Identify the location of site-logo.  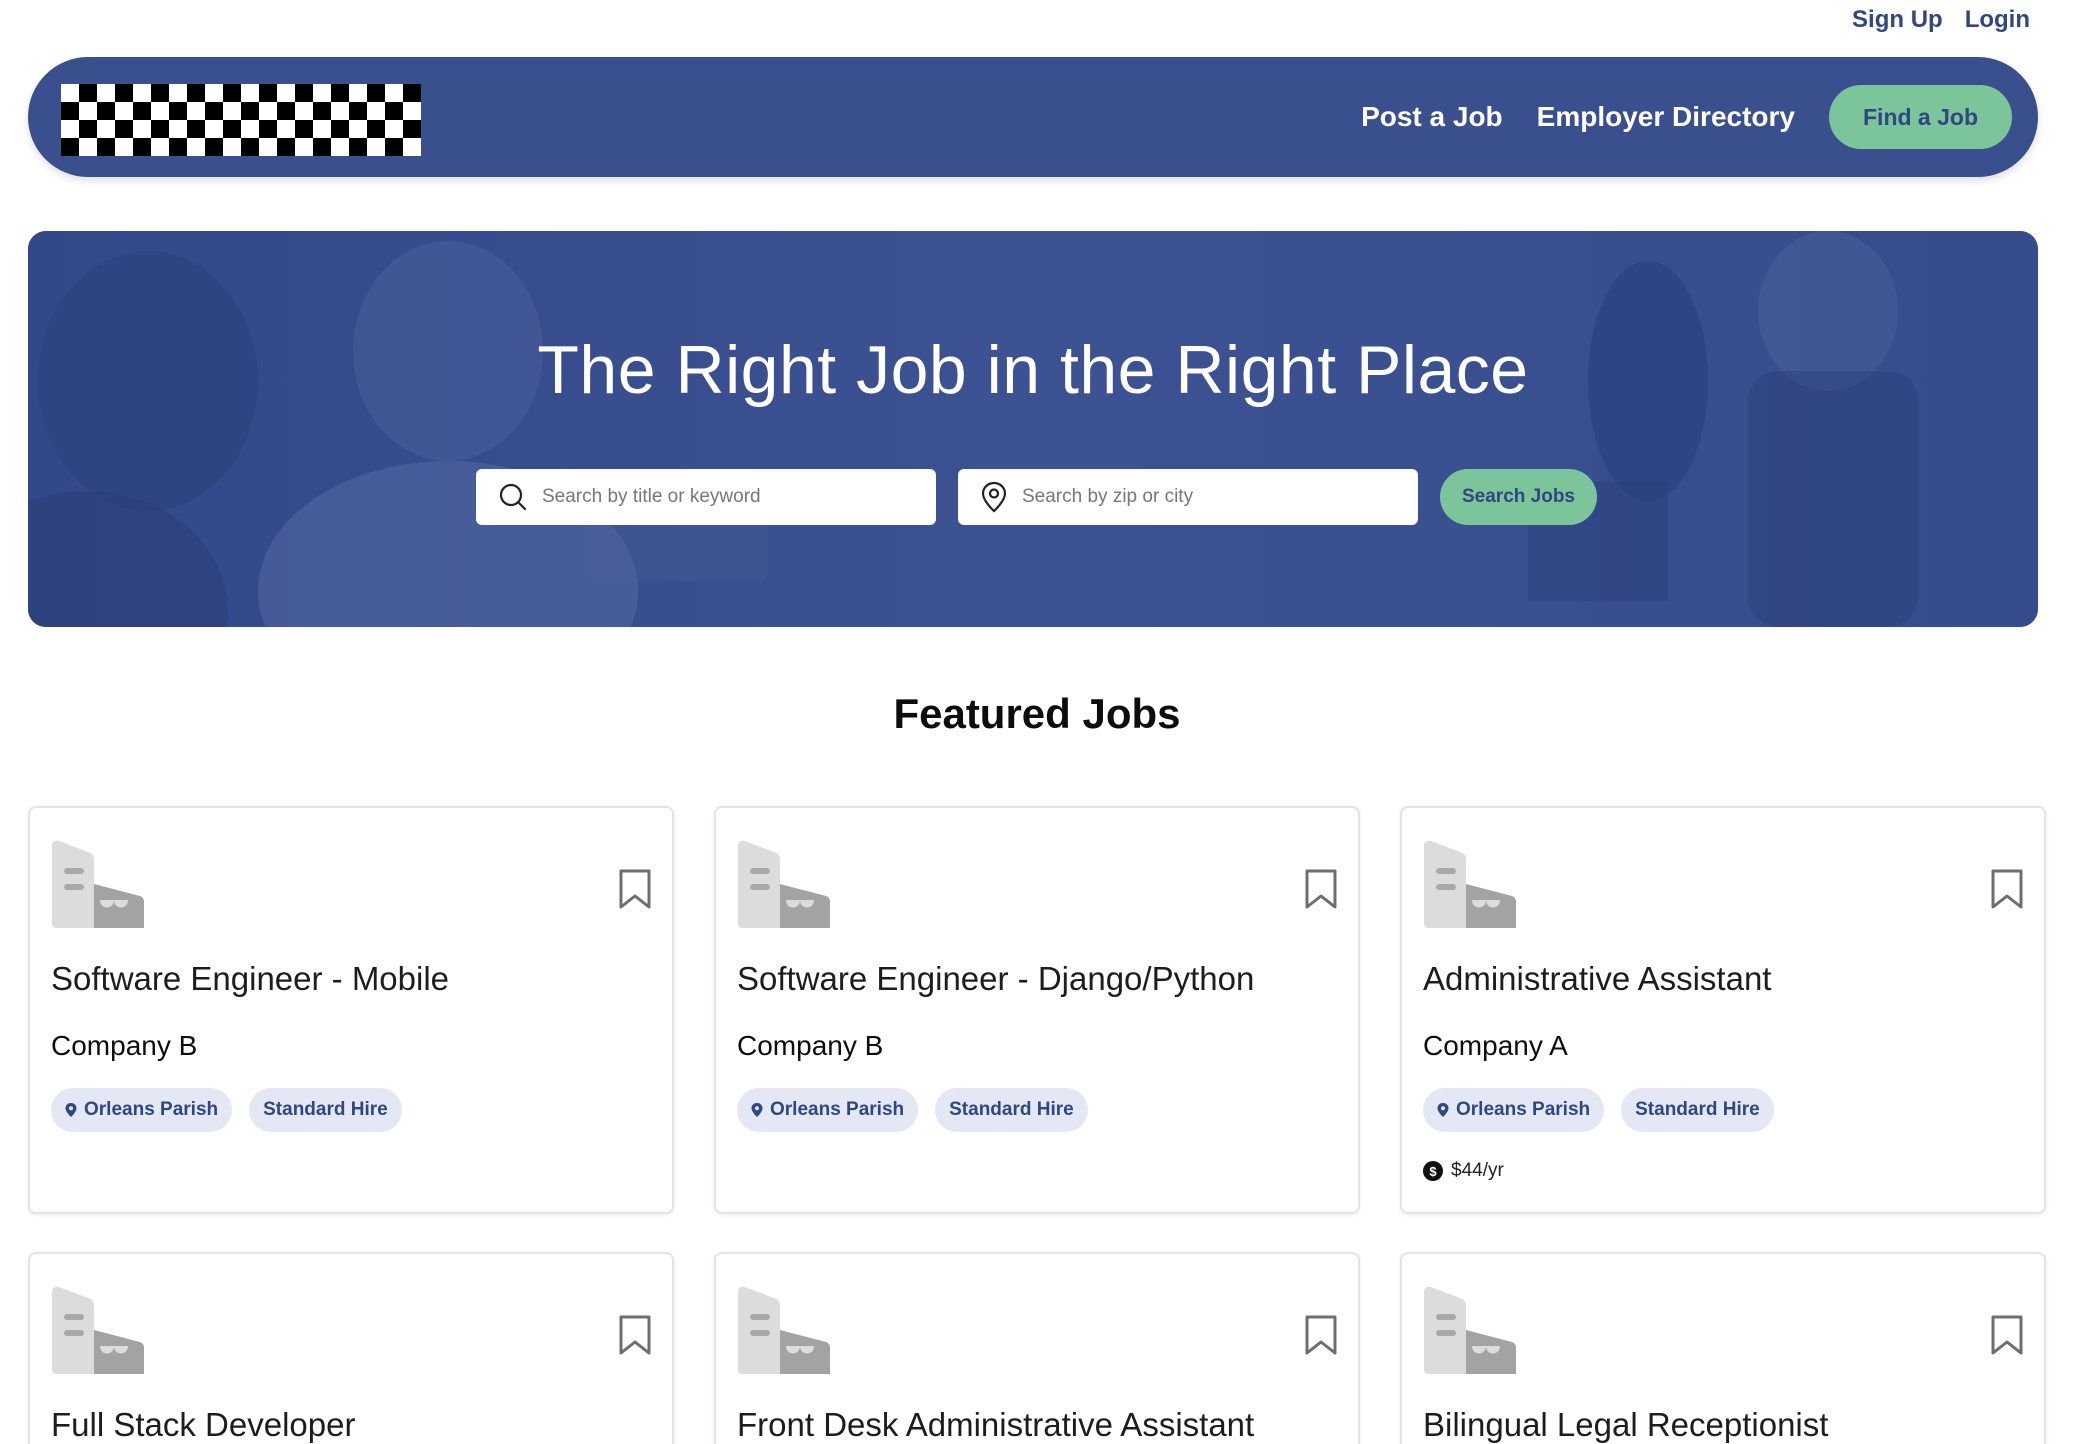
(241, 120).